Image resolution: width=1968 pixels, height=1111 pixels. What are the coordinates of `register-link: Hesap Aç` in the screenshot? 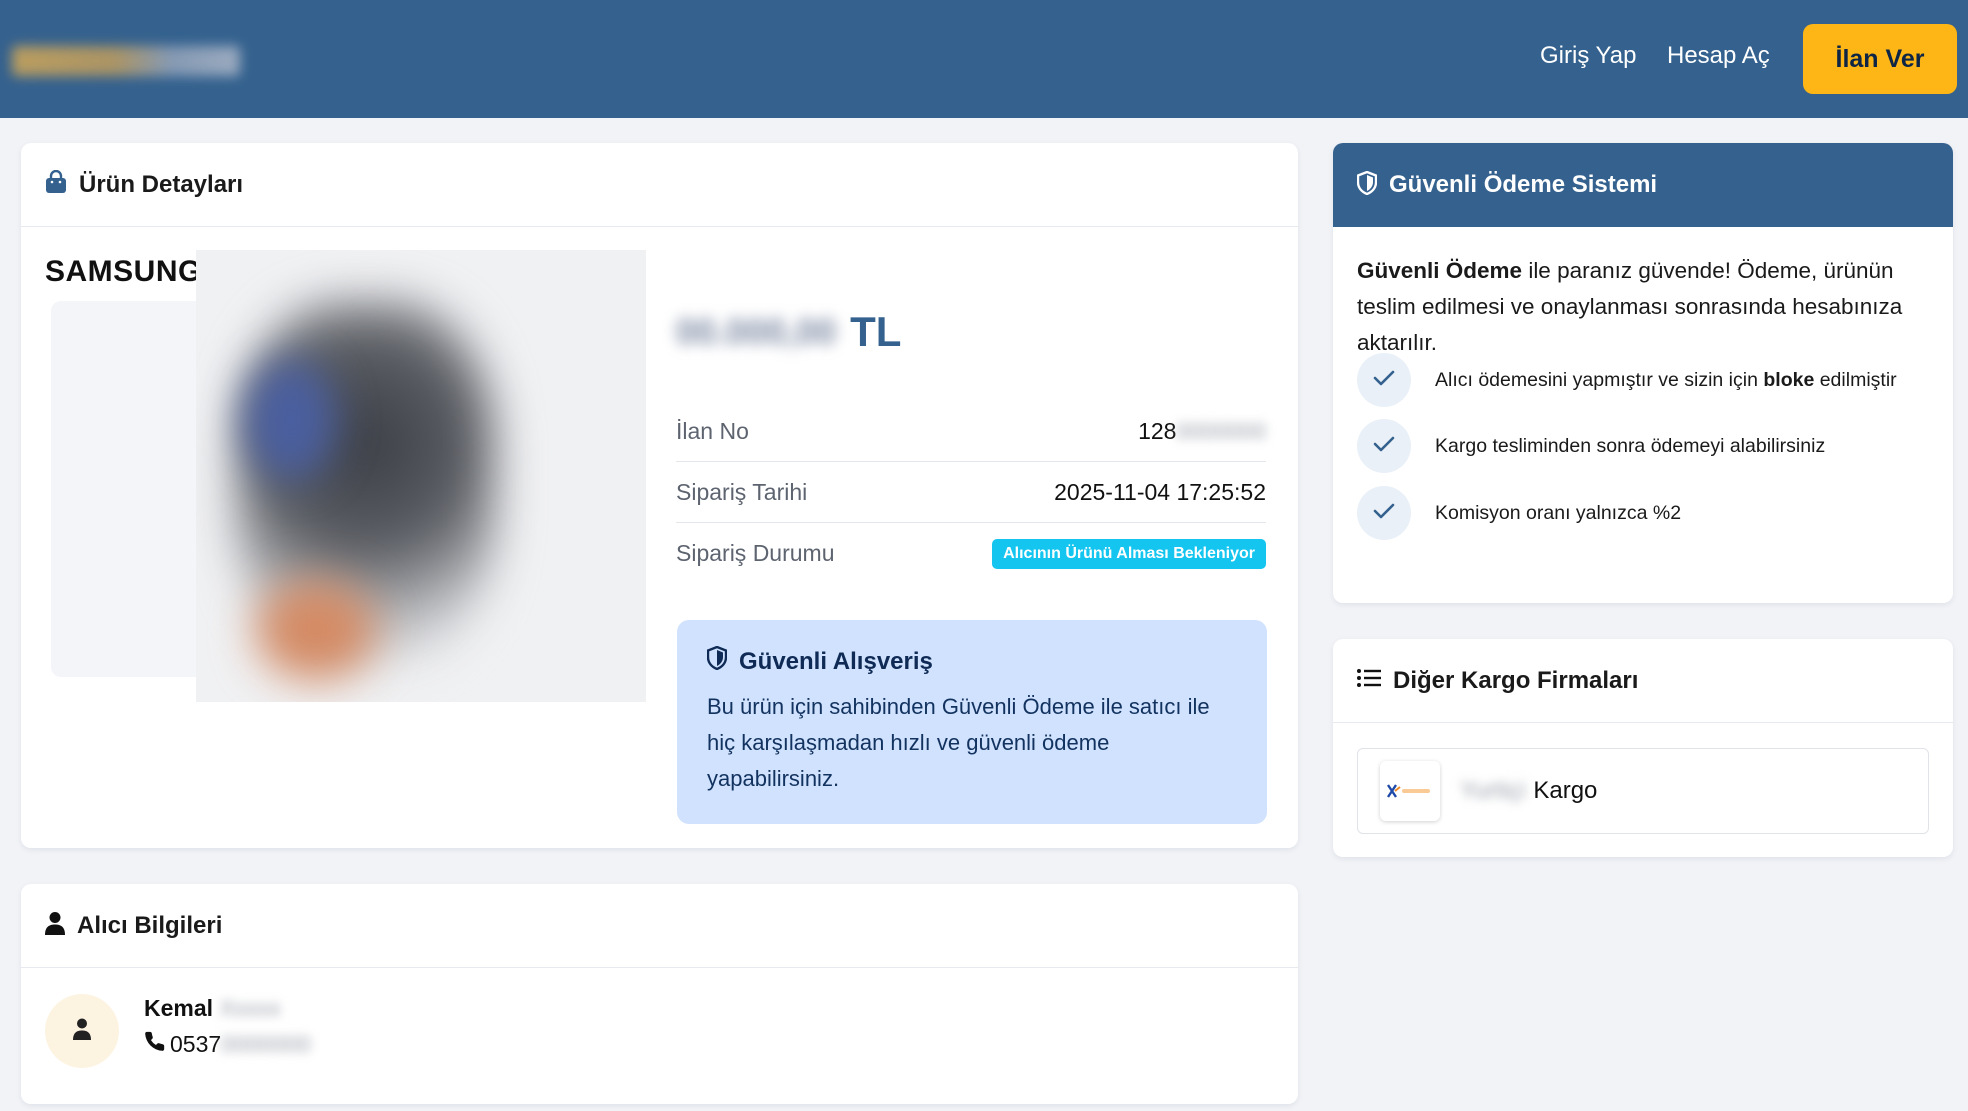 It's located at (1718, 56).